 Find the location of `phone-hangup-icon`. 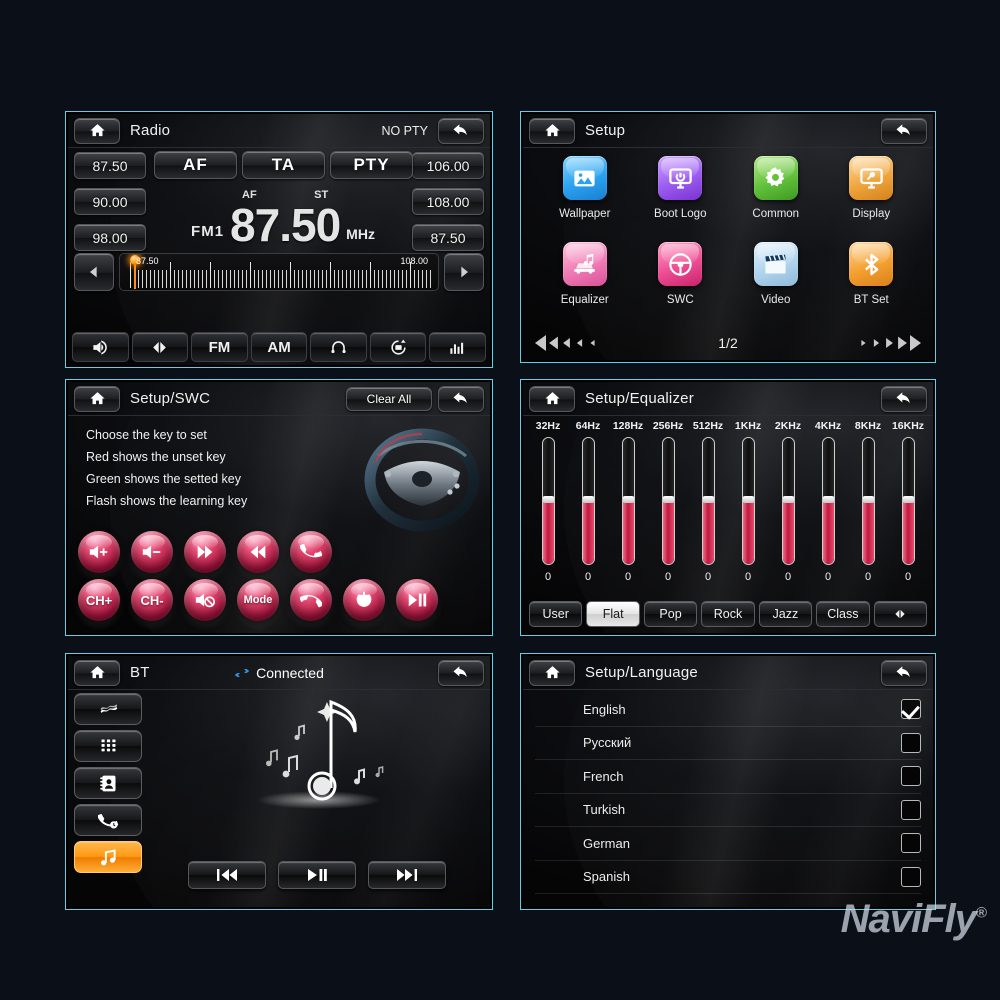

phone-hangup-icon is located at coordinates (311, 600).